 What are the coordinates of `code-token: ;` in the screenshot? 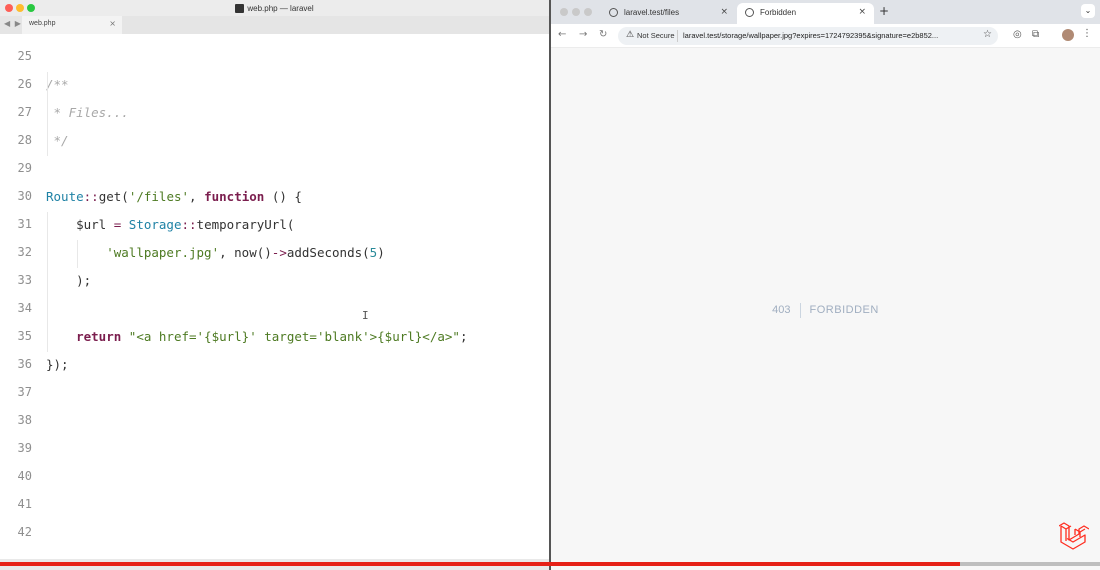 It's located at (463, 336).